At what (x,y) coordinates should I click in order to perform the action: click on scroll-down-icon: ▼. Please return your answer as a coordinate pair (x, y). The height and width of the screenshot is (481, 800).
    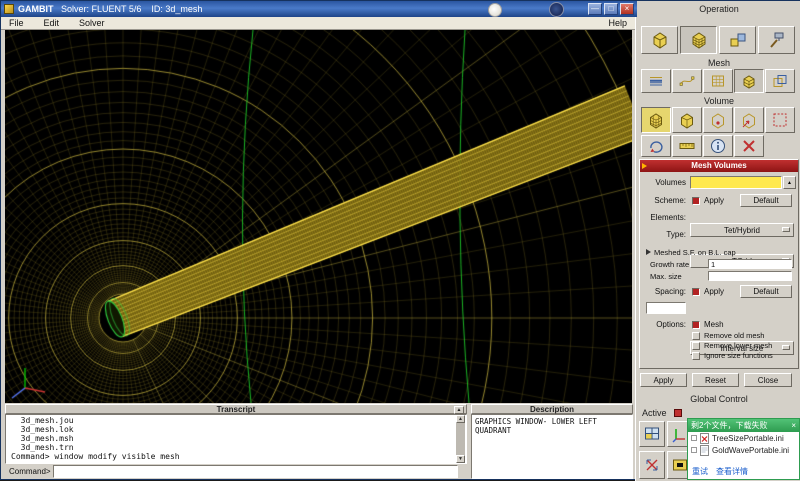
    Looking at the image, I should click on (460, 459).